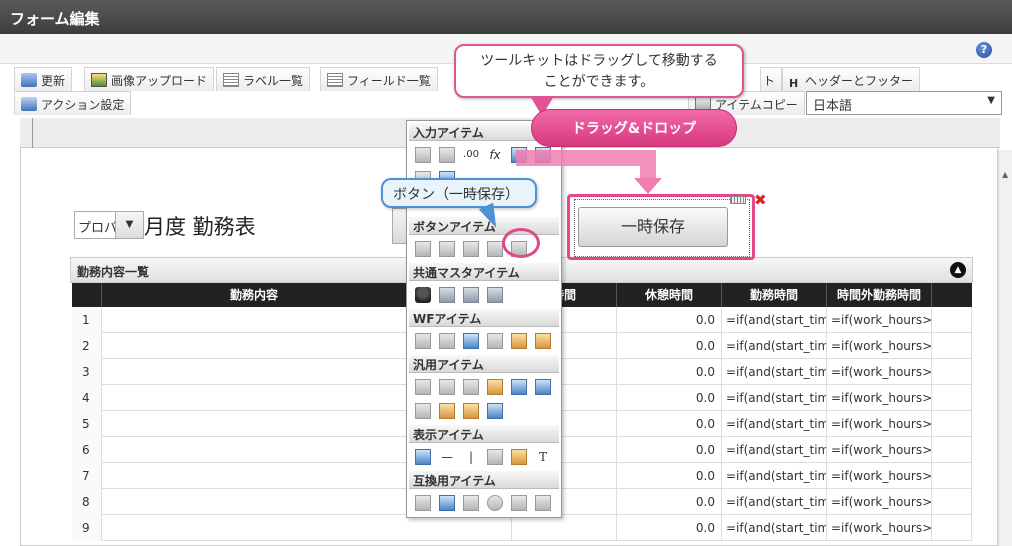 The width and height of the screenshot is (1012, 546). I want to click on horizontal-line-icon: —, so click(447, 457).